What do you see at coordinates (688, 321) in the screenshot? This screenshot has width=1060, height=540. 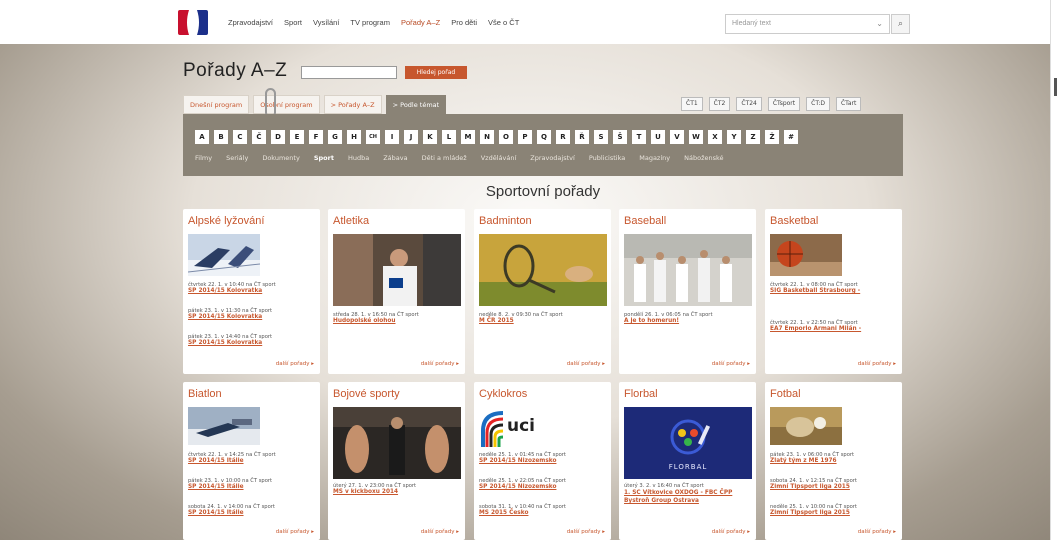 I see `entry-link: A je to homerun!` at bounding box center [688, 321].